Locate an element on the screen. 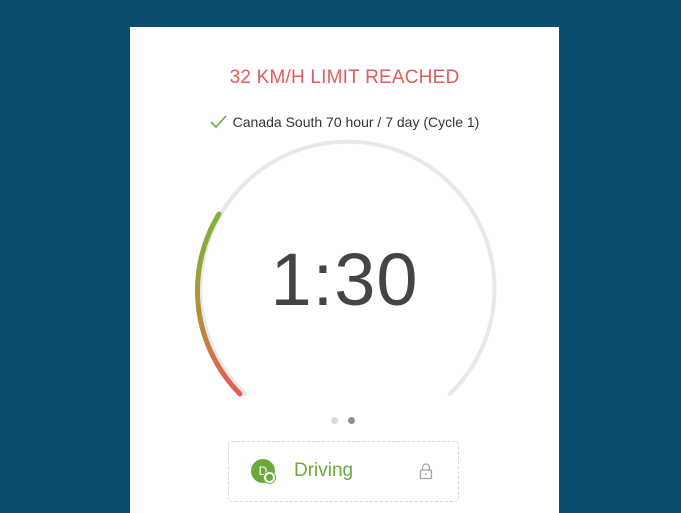 This screenshot has height=513, width=681. remaining-time: 1:30 is located at coordinates (344, 279).